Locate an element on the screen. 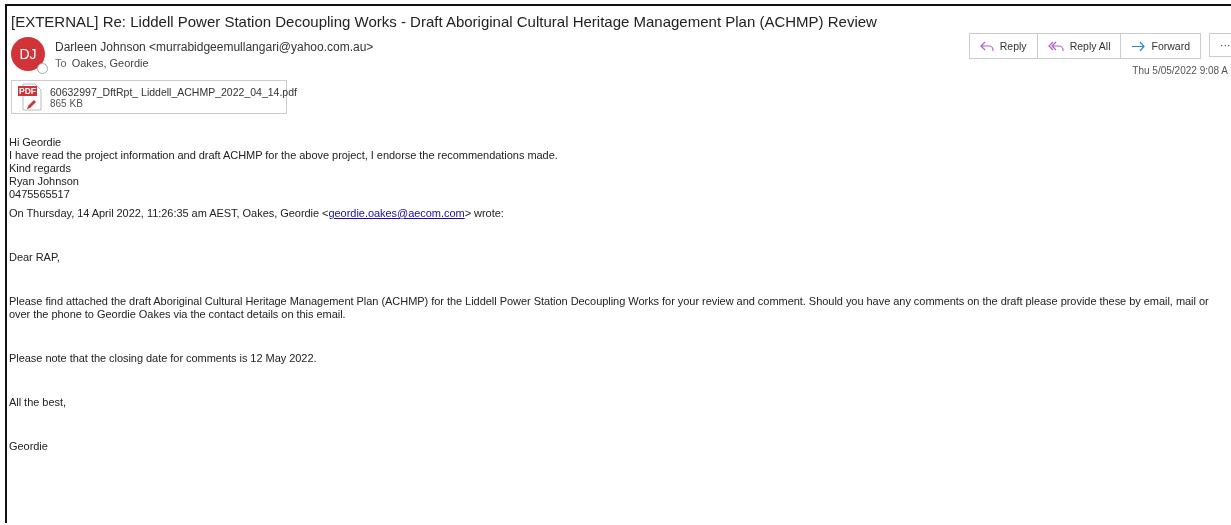  more-button: ··· is located at coordinates (1220, 45).